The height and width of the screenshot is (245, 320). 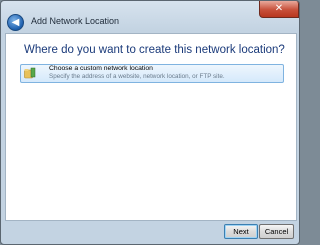 I want to click on close-button: ✕, so click(x=279, y=9).